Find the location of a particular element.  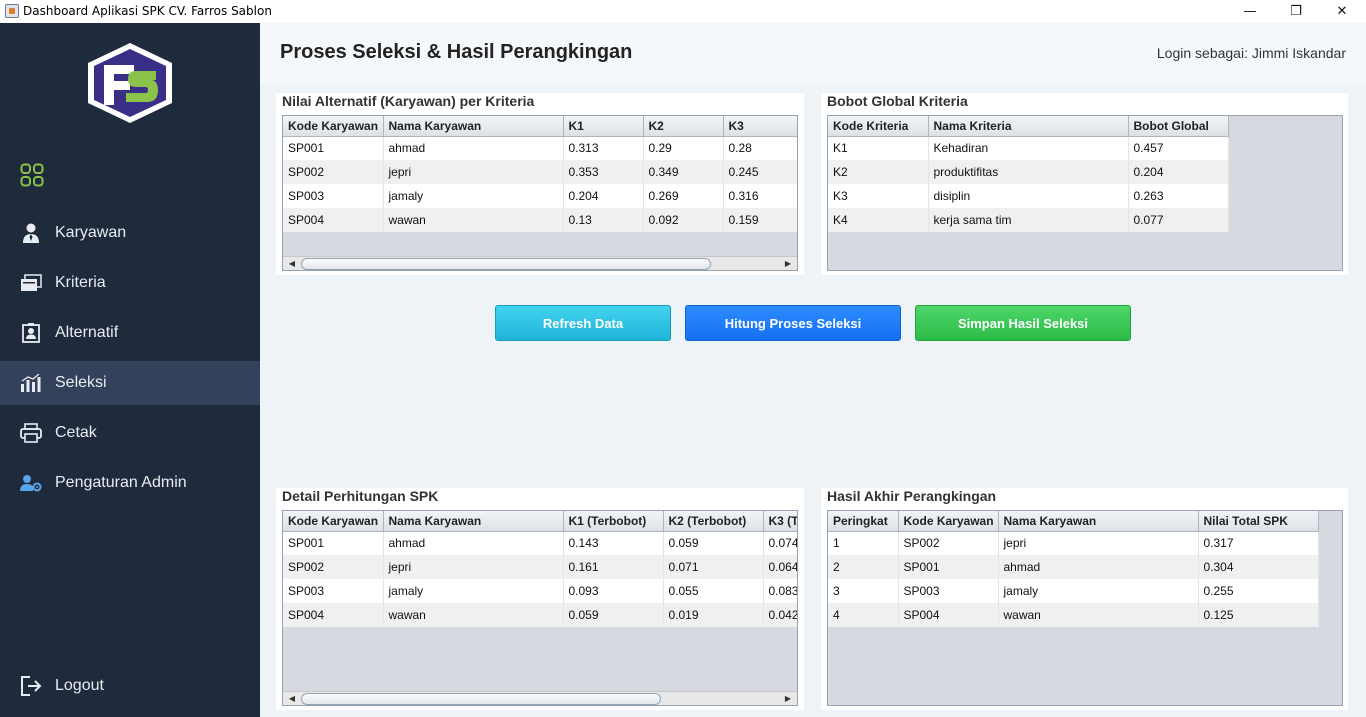

table-row: 1 SP002 jepri 0.317 is located at coordinates (1073, 543).